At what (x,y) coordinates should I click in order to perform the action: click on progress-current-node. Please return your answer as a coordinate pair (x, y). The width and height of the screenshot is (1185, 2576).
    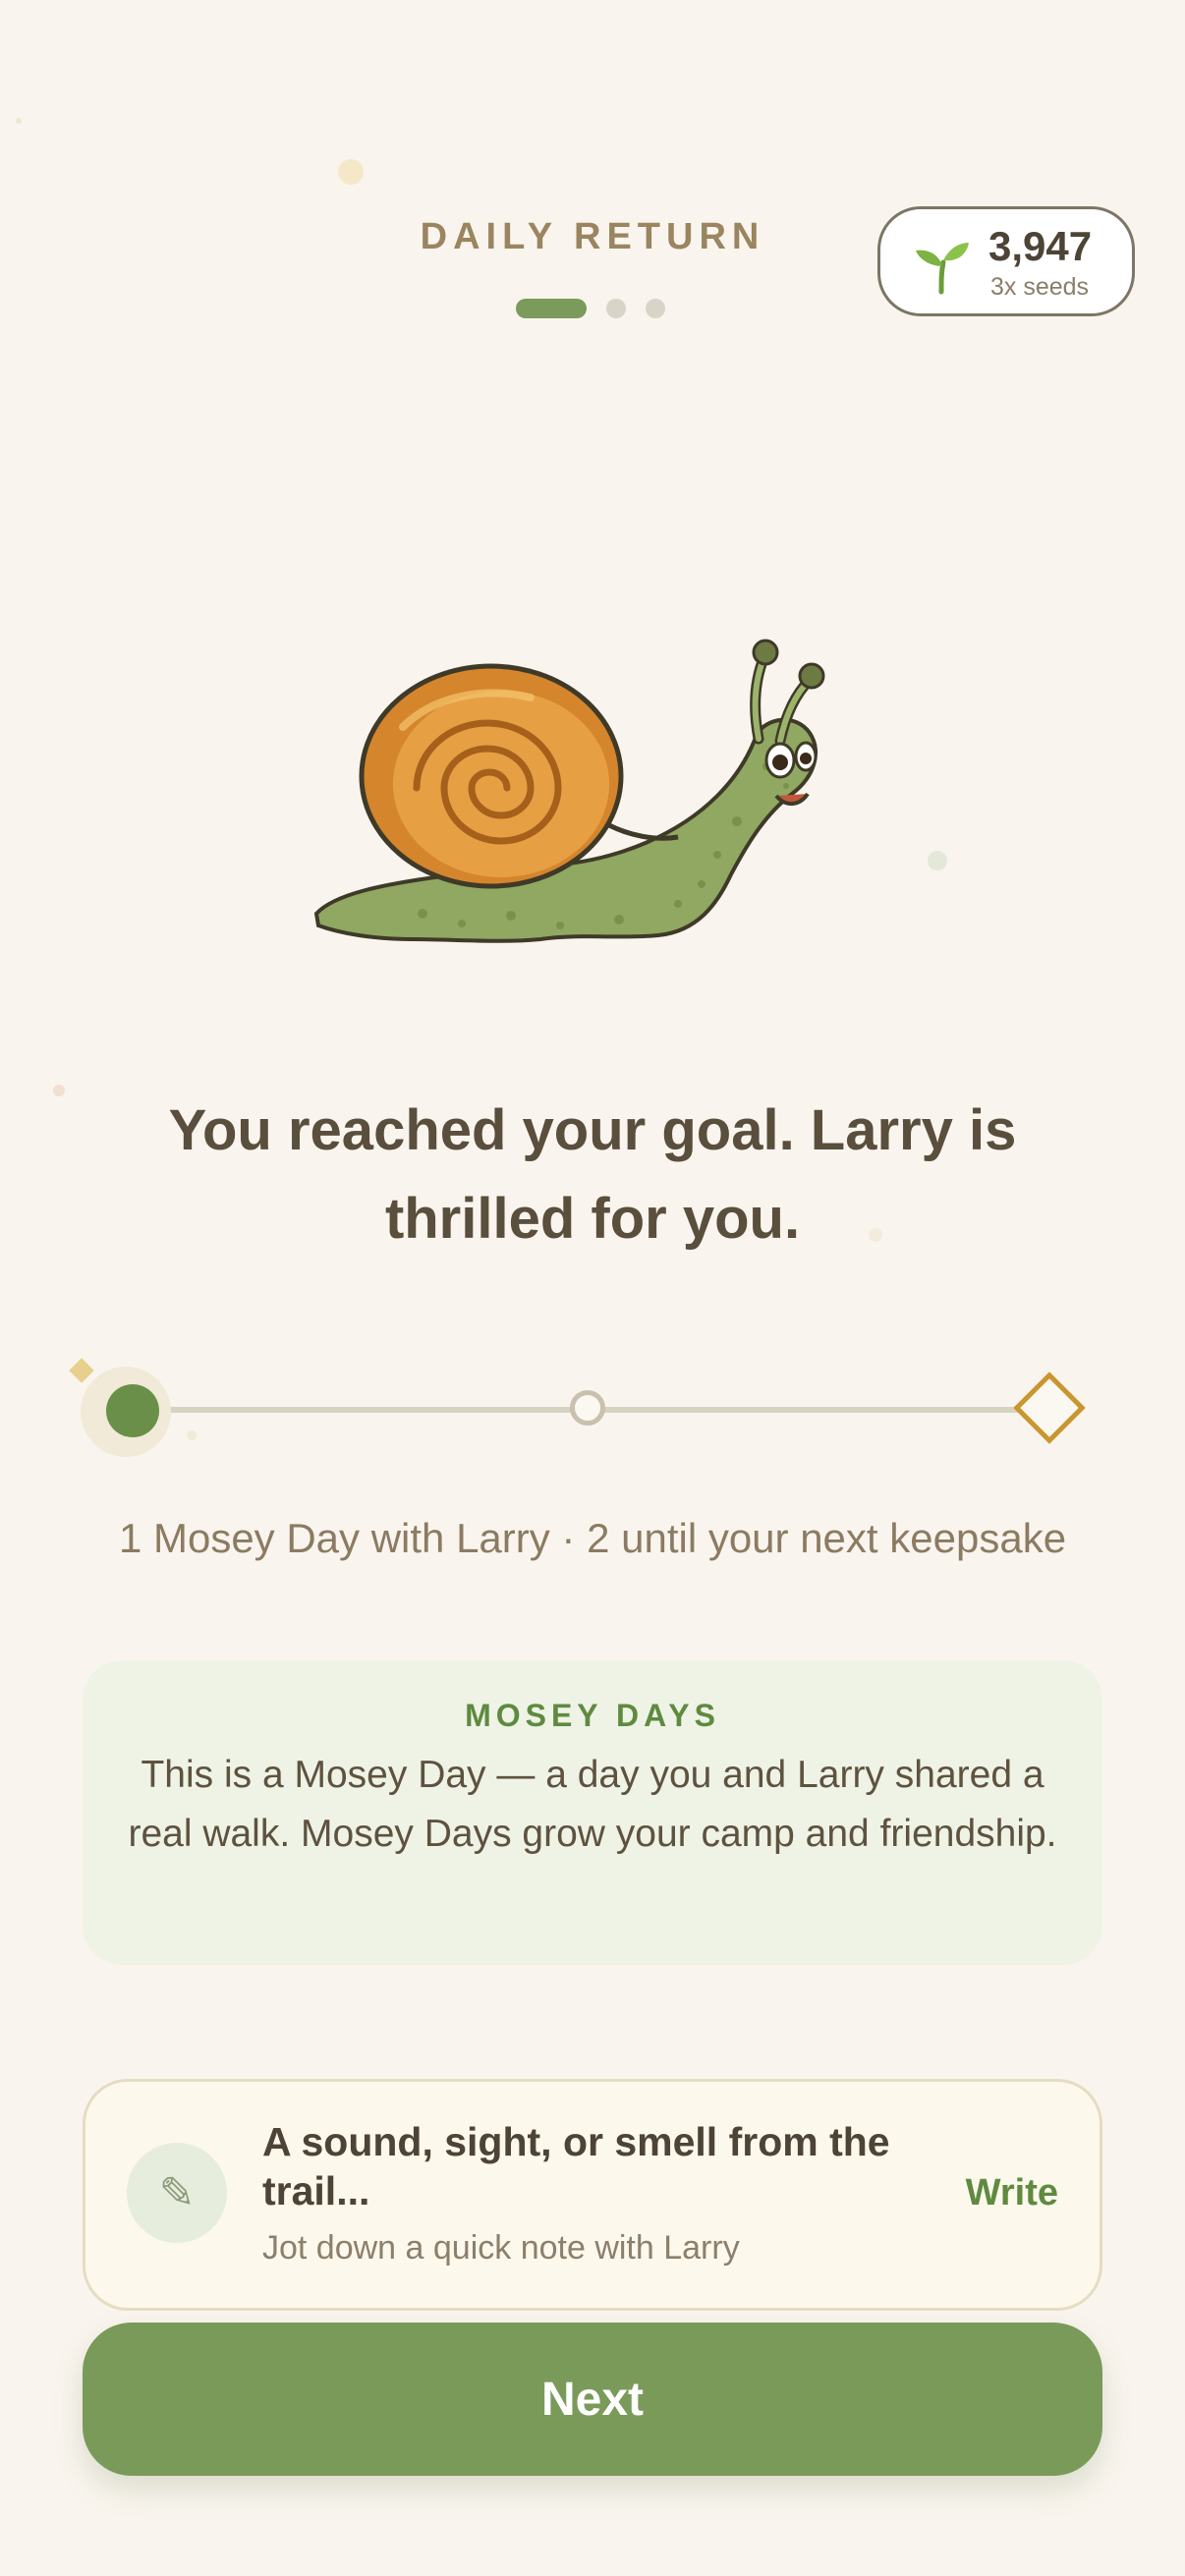
    Looking at the image, I should click on (133, 1410).